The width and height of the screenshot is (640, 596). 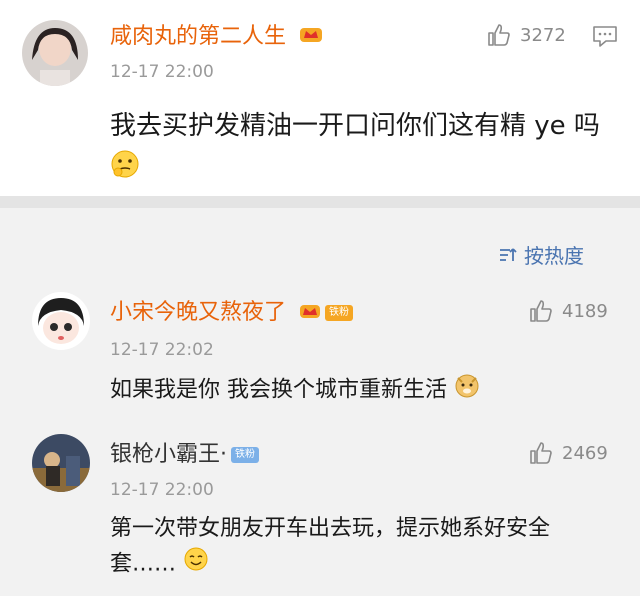 What do you see at coordinates (162, 350) in the screenshot?
I see `reply-time: 12-17 22:02` at bounding box center [162, 350].